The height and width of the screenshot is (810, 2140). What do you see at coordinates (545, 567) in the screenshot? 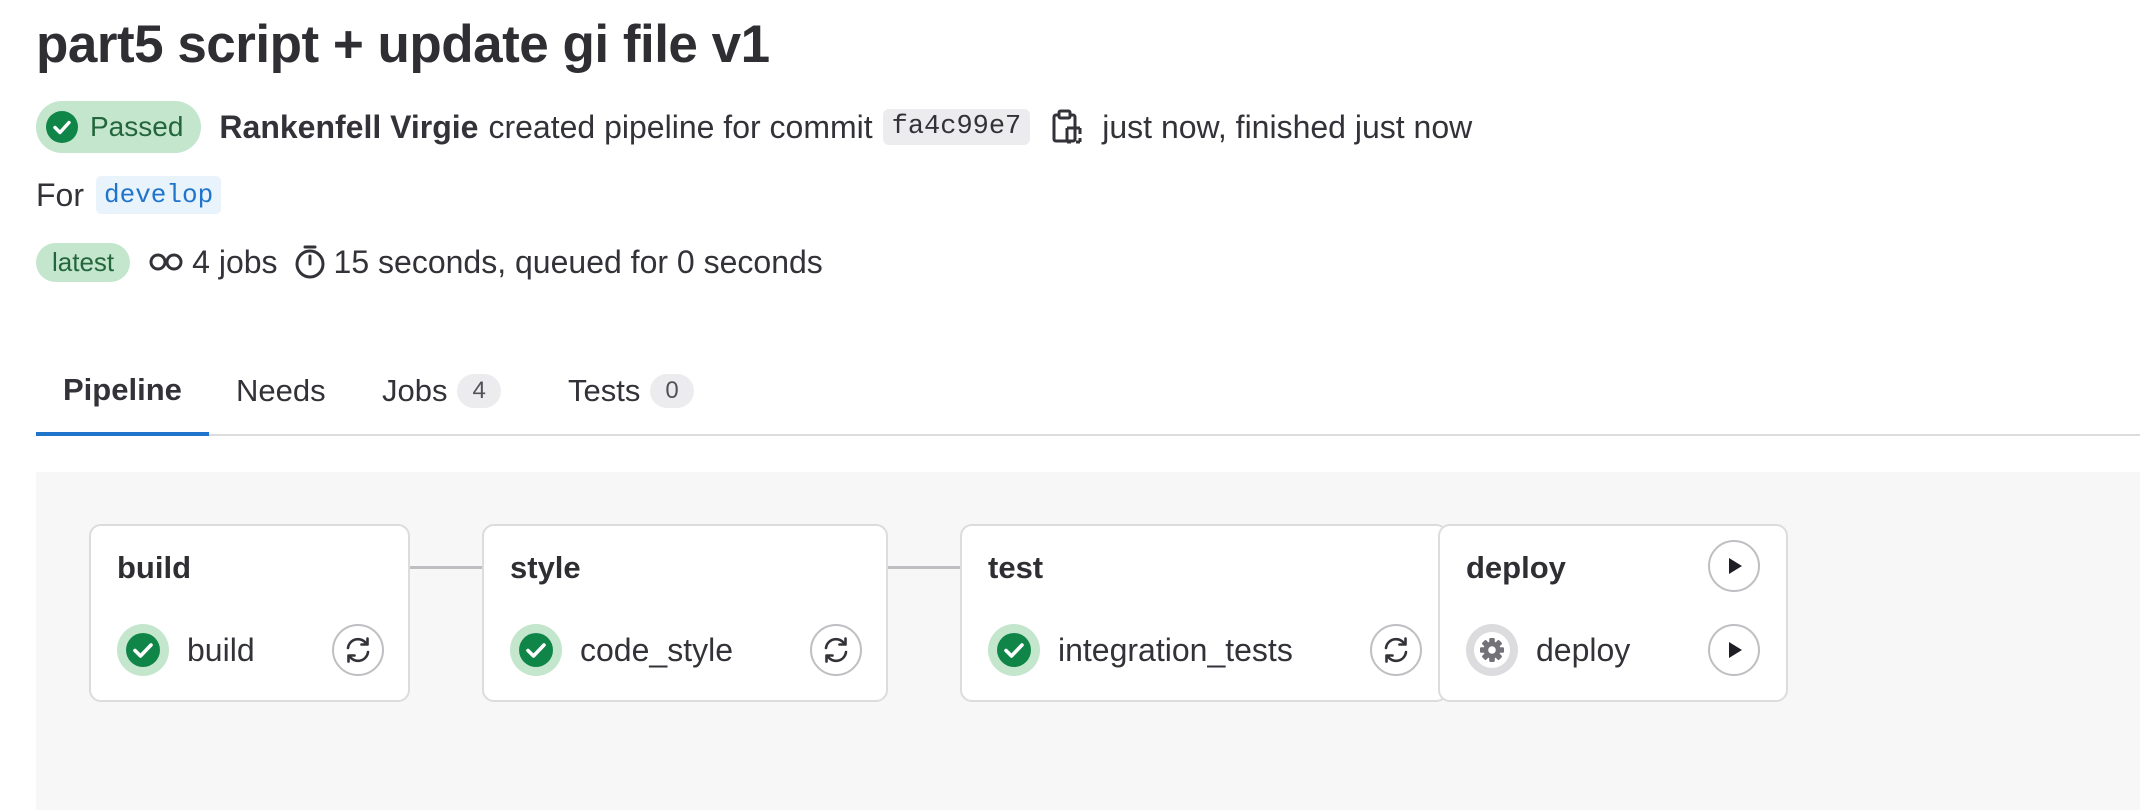
I see `stage-title: style` at bounding box center [545, 567].